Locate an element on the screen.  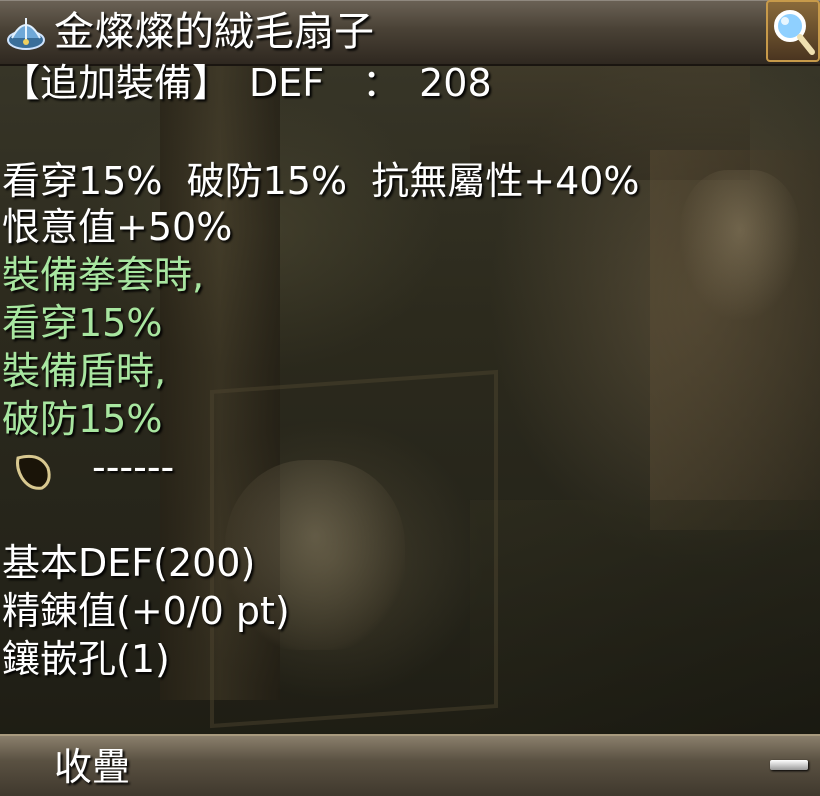
stat-line: 看穿15% 破防15% 抗無屬性+40% is located at coordinates (321, 181).